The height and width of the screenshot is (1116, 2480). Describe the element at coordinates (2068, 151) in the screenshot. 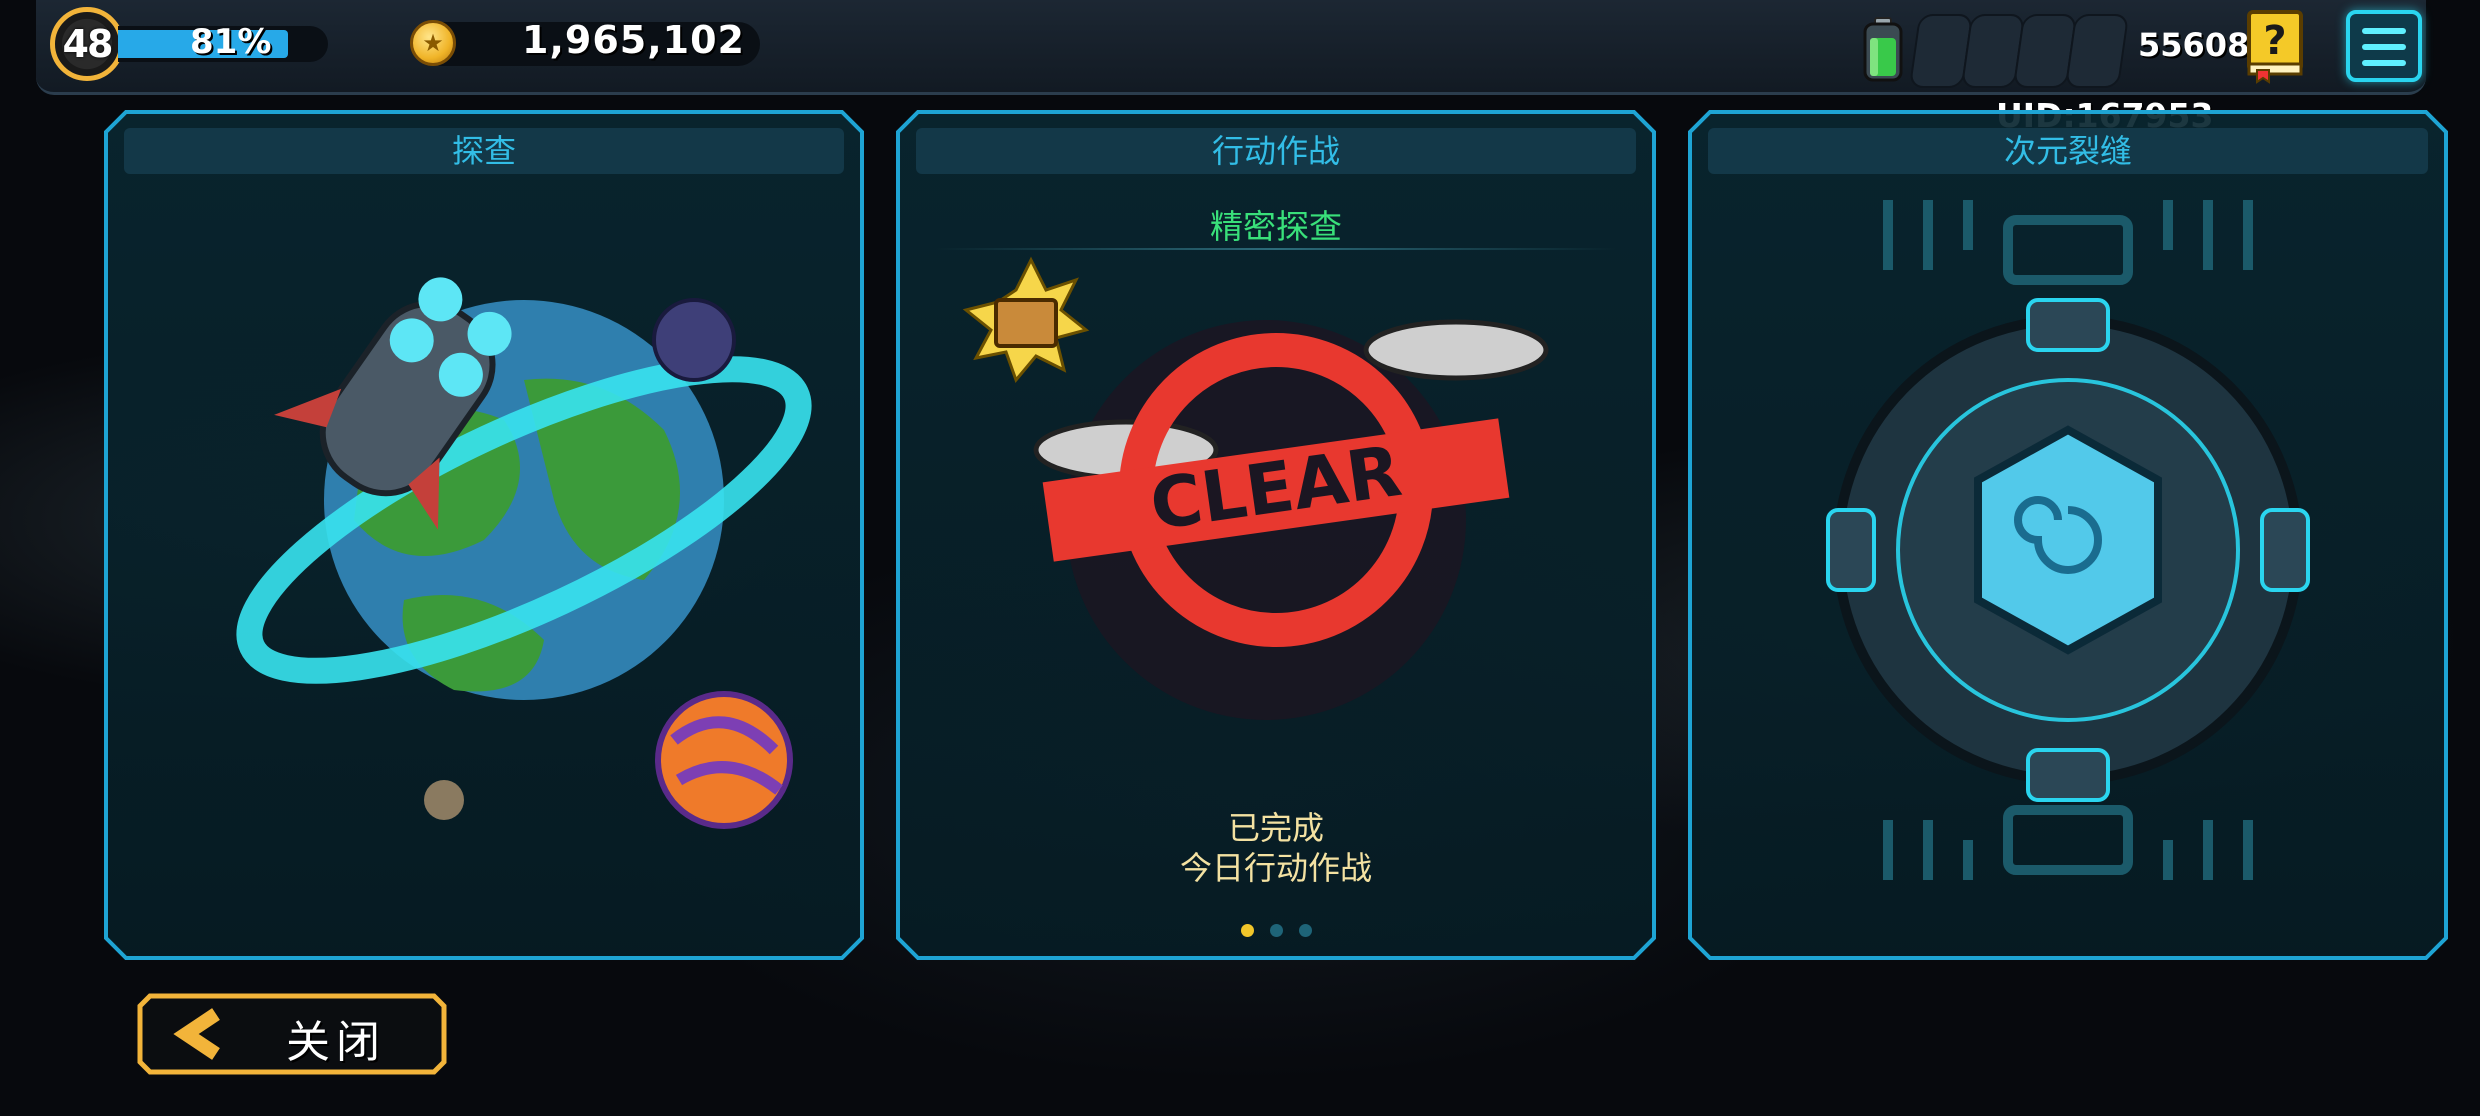

I see `panel-title: 次元裂缝` at that location.